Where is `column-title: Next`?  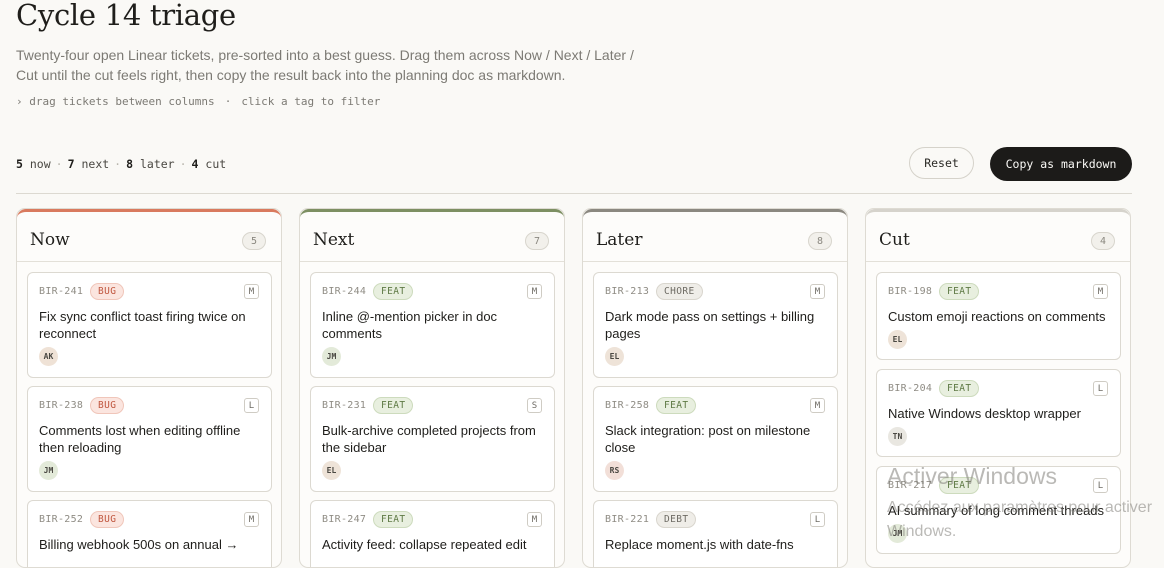 column-title: Next is located at coordinates (334, 240).